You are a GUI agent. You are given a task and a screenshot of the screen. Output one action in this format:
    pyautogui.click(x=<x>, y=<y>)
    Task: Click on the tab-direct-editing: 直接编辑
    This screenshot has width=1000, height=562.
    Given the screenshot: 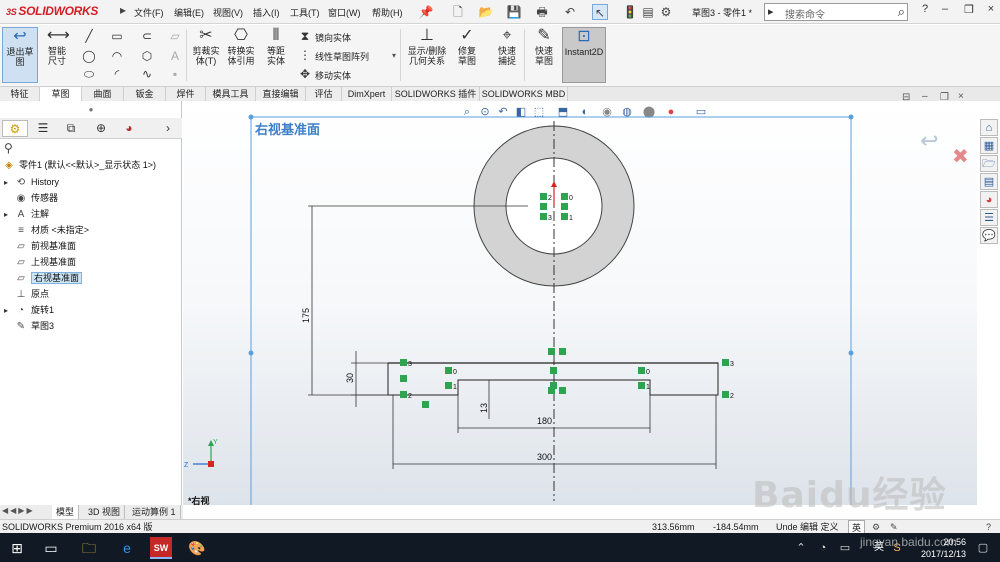 What is the action you would take?
    pyautogui.click(x=281, y=94)
    